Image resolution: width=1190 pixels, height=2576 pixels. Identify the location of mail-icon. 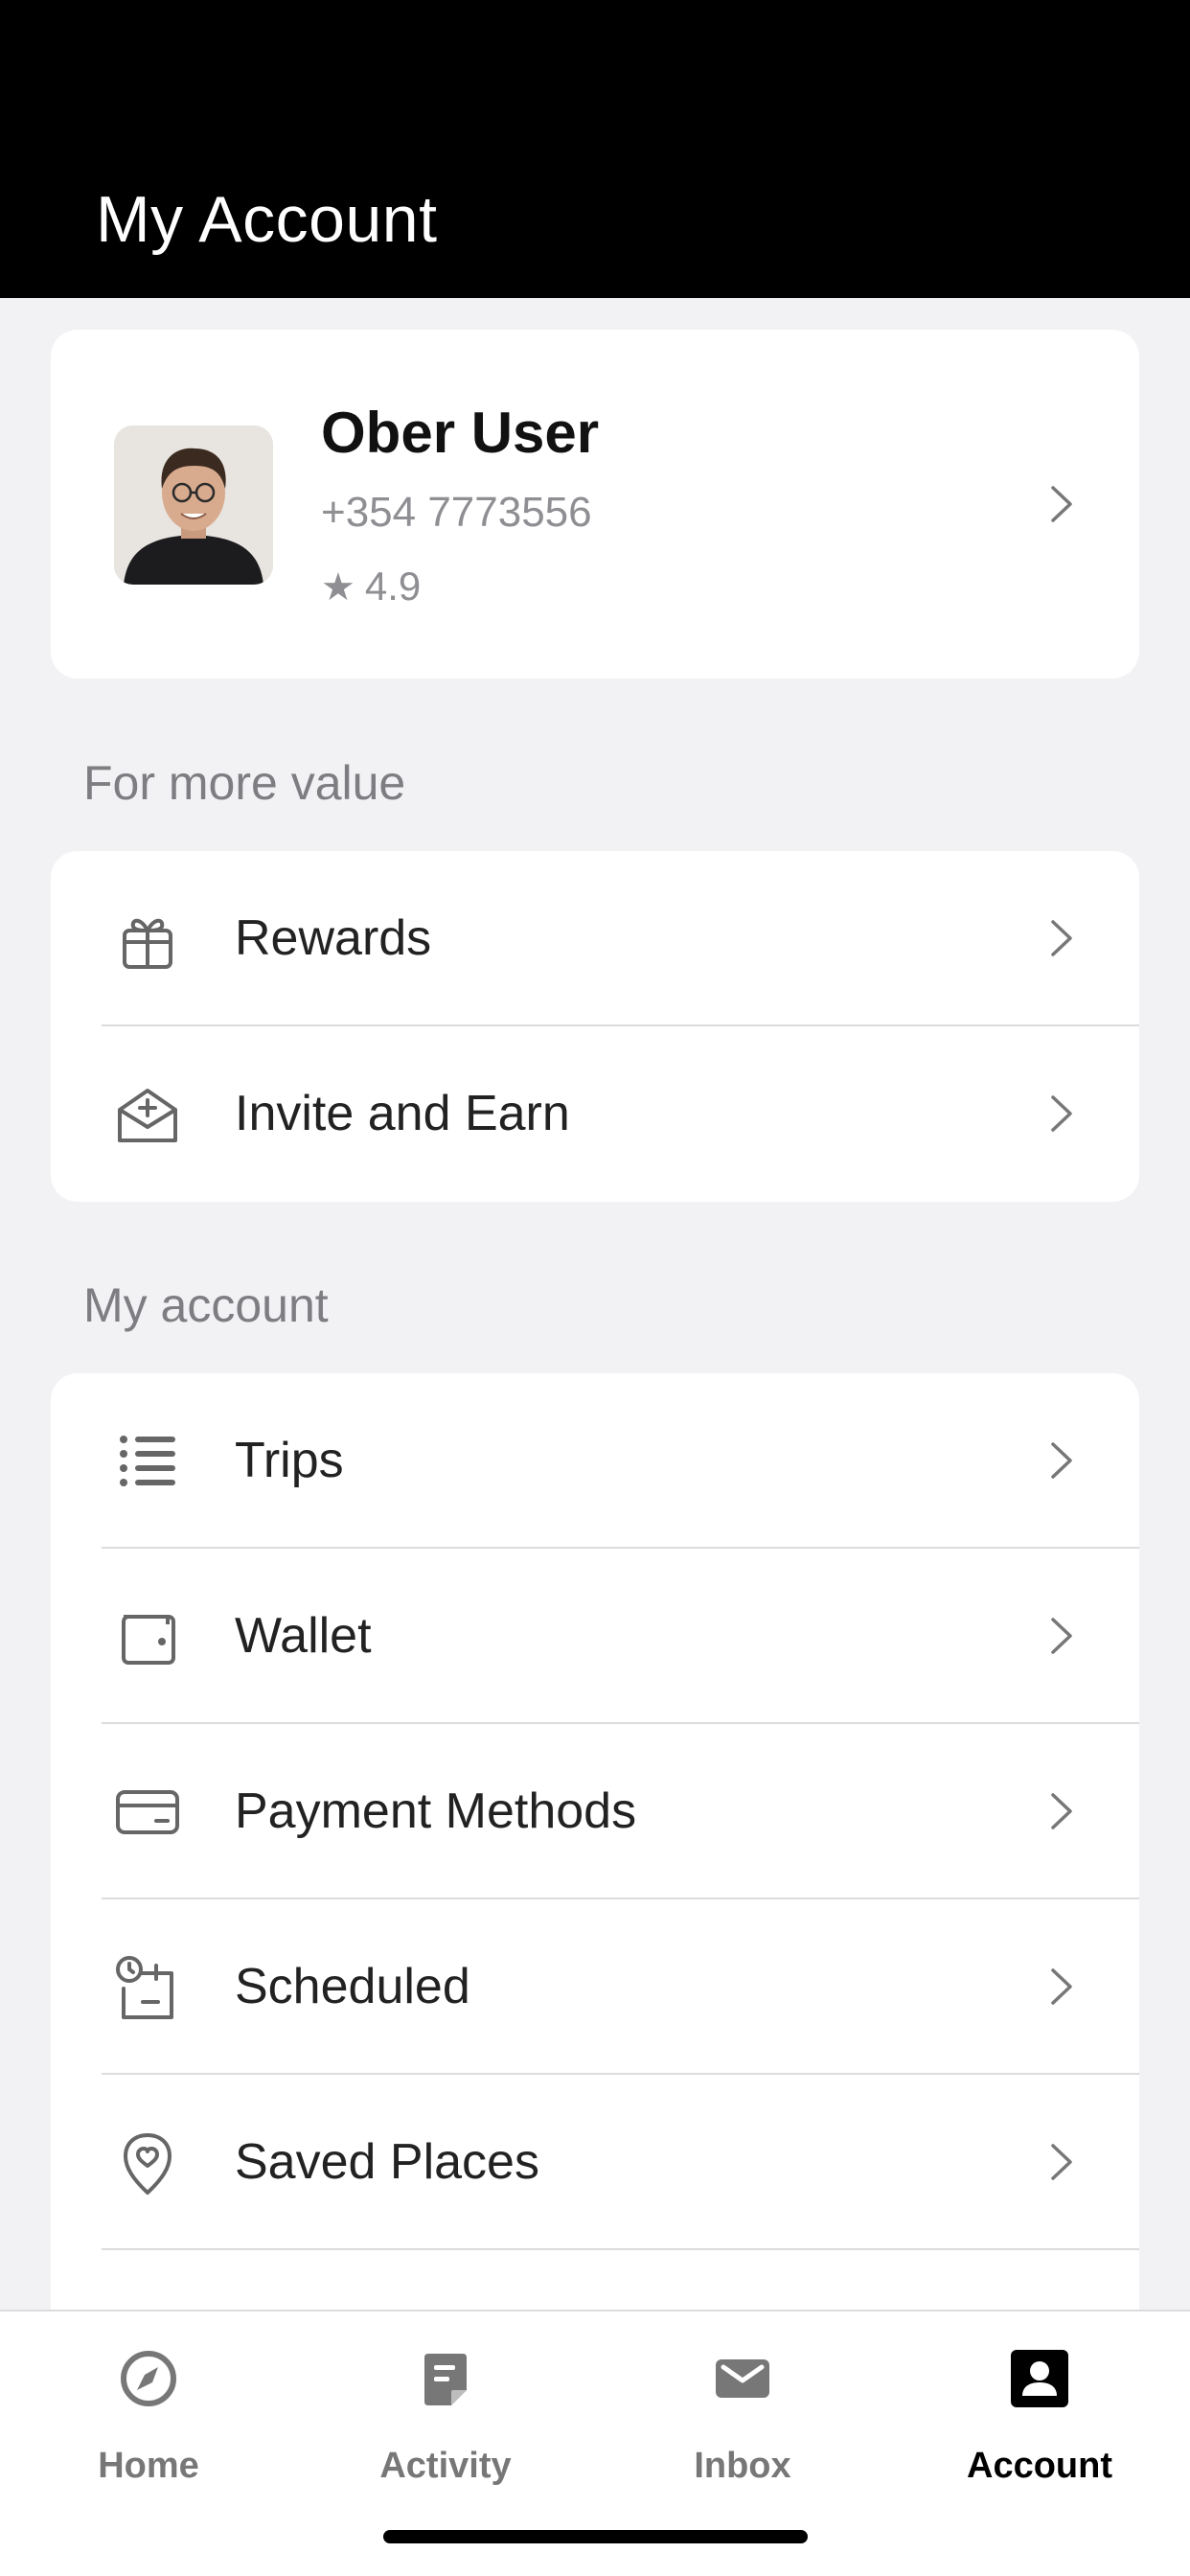
(743, 2378).